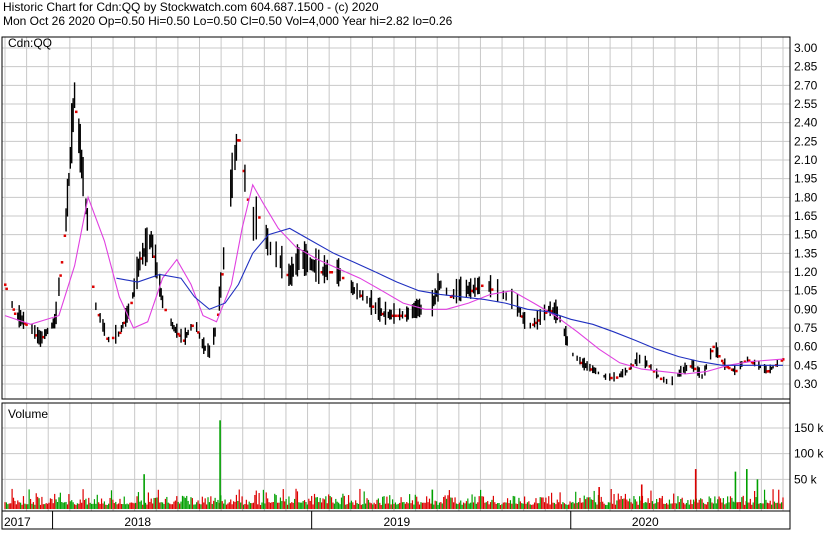 This screenshot has height=543, width=830. I want to click on price-tick-label: 0.45, so click(806, 365).